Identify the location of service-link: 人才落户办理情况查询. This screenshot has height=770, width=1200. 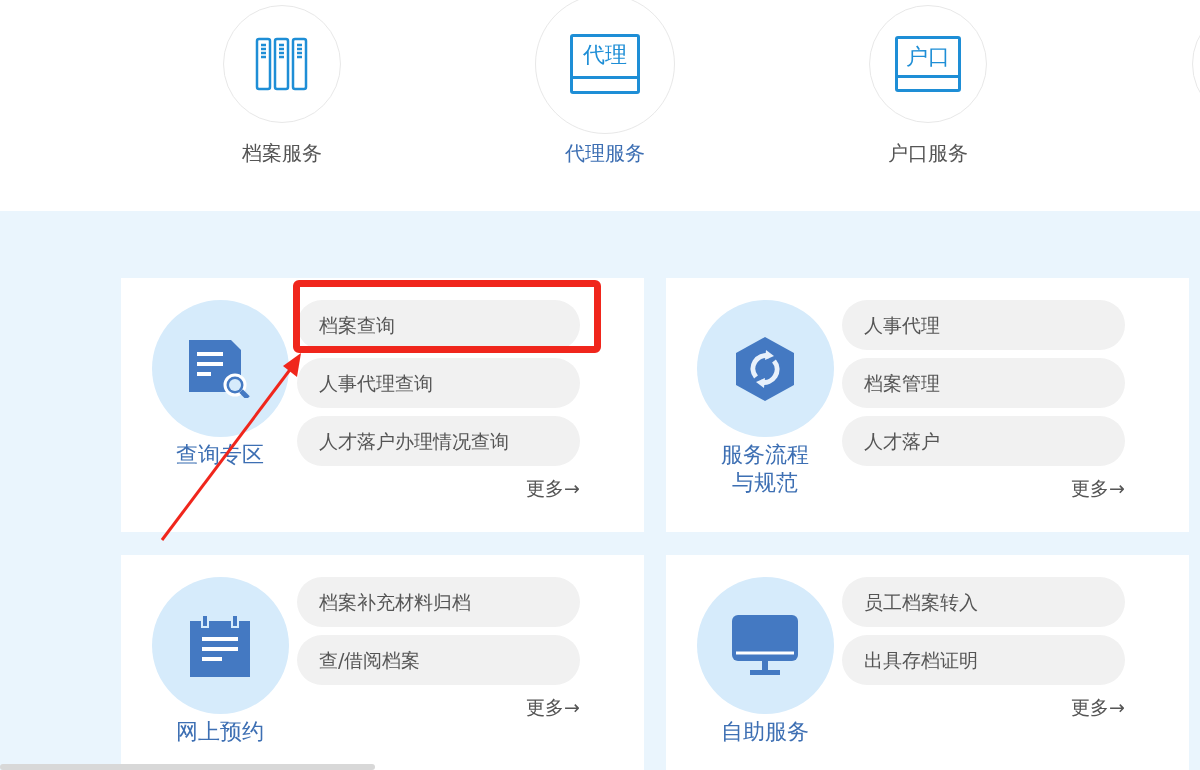
(438, 441).